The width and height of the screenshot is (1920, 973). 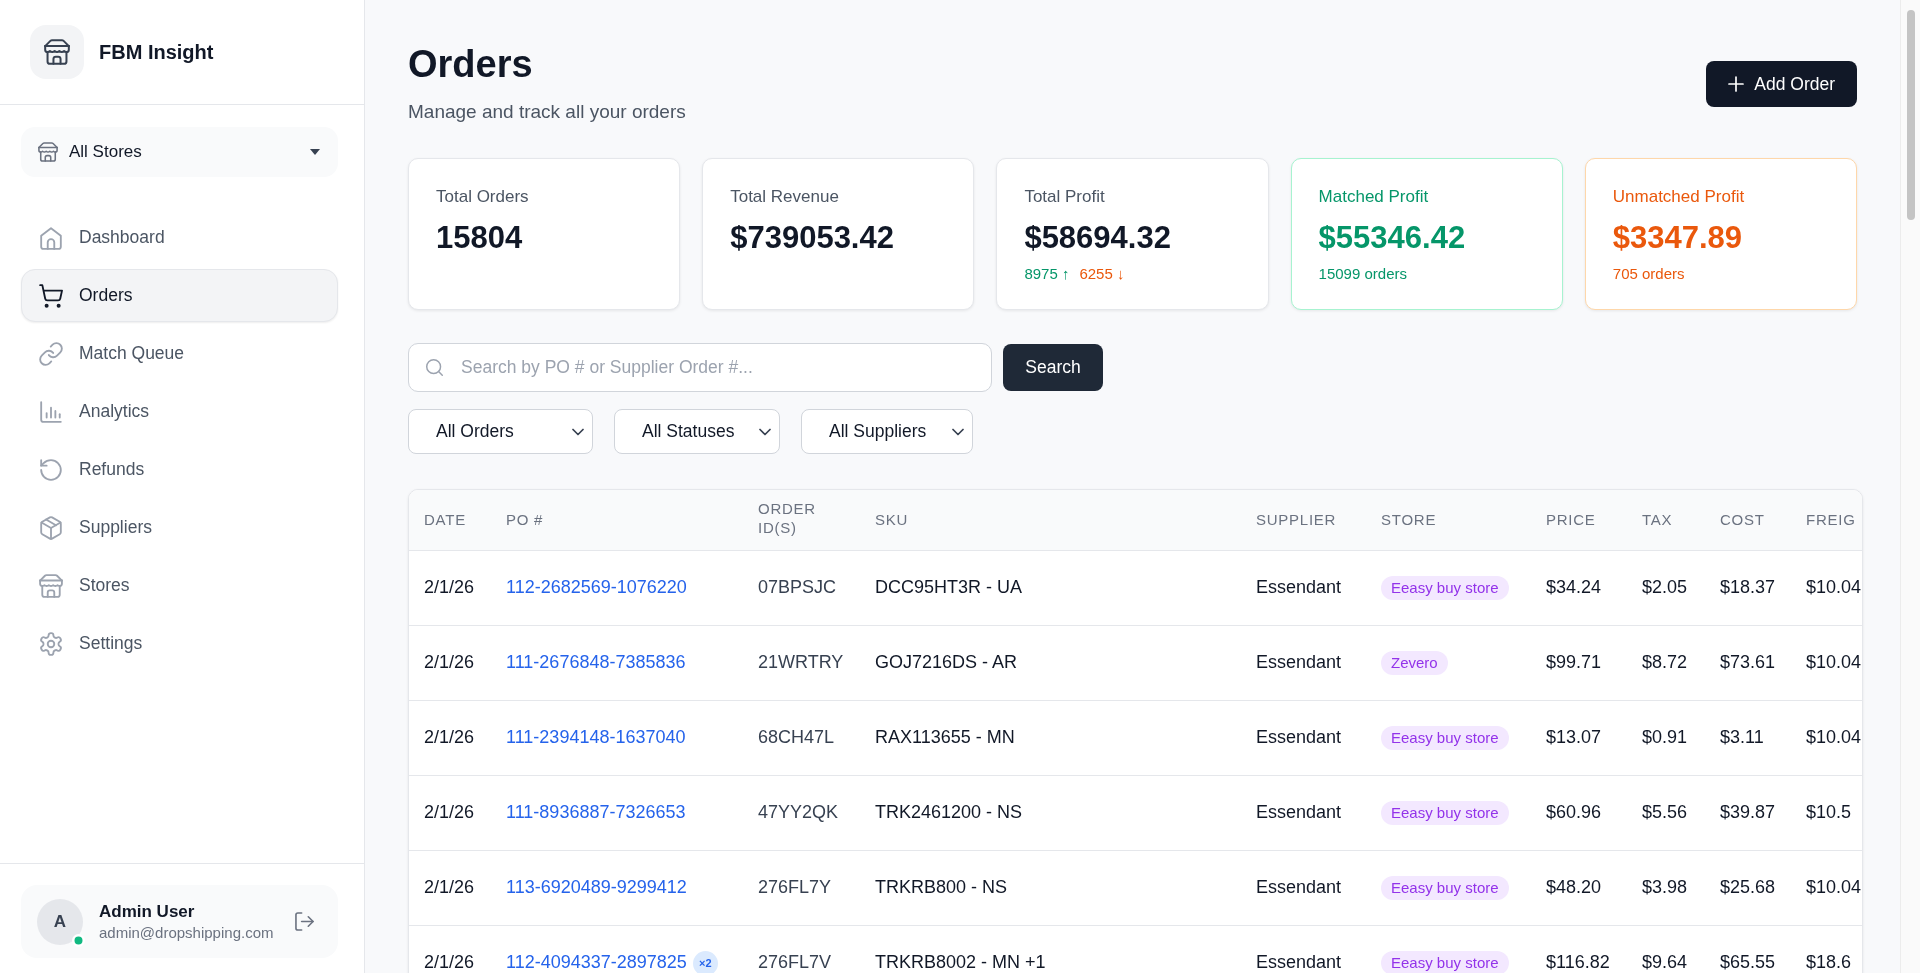 What do you see at coordinates (179, 585) in the screenshot?
I see `nav-item: Stores` at bounding box center [179, 585].